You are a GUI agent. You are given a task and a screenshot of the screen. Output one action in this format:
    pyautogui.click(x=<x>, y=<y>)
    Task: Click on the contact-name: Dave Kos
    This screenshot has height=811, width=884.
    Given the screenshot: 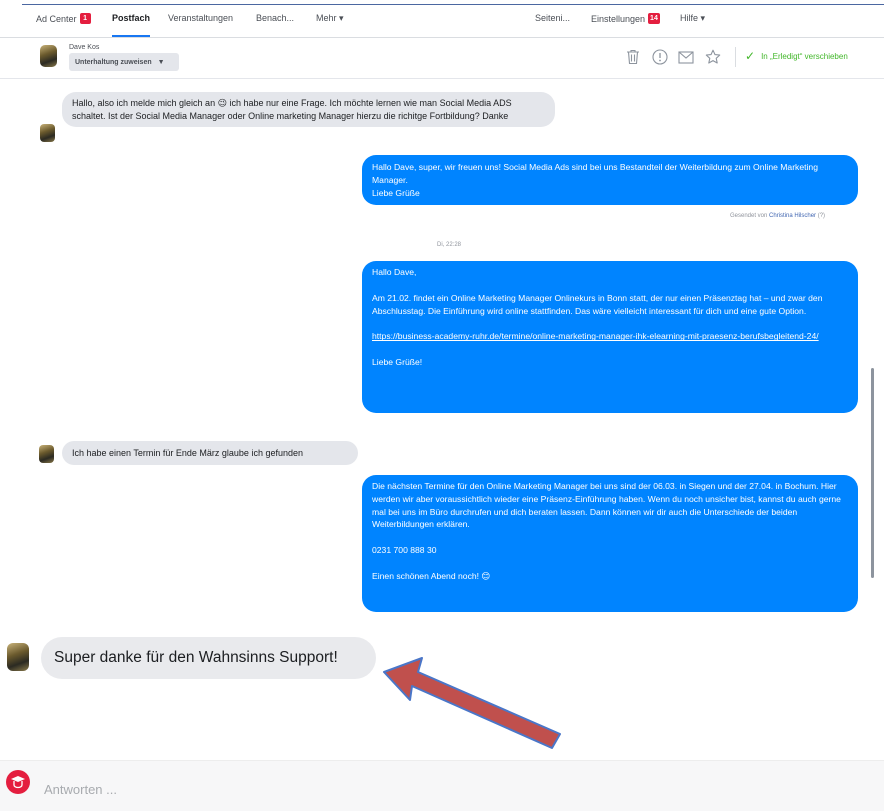 What is the action you would take?
    pyautogui.click(x=84, y=47)
    